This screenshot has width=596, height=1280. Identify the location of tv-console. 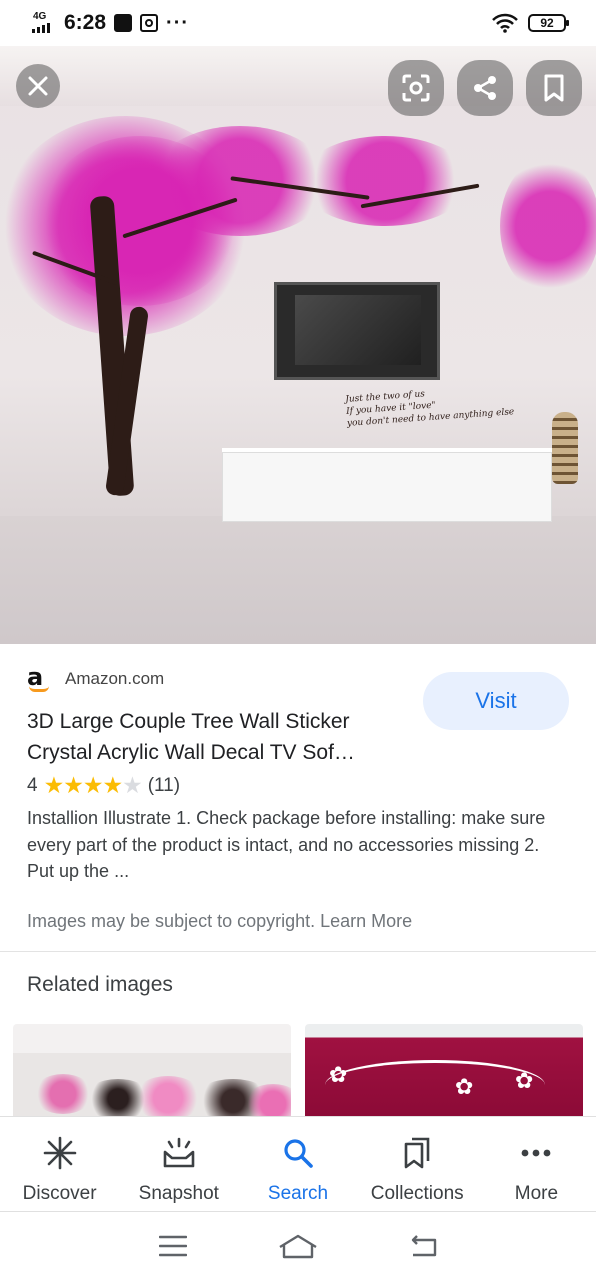
(387, 487).